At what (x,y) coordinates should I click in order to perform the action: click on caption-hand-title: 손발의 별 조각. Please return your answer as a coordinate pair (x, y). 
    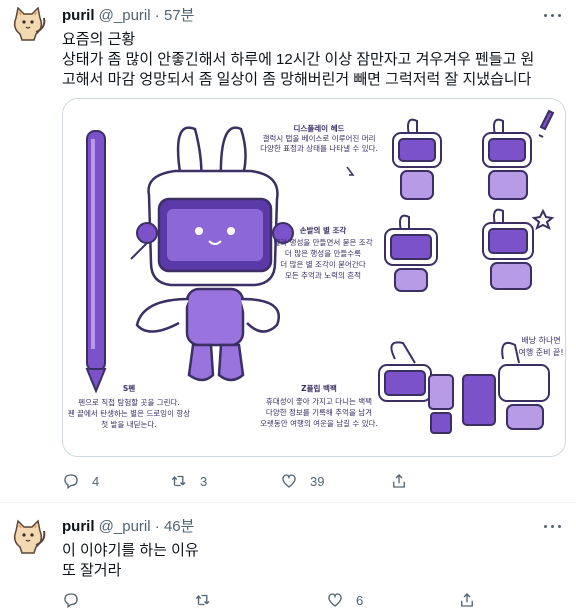
    Looking at the image, I should click on (323, 230).